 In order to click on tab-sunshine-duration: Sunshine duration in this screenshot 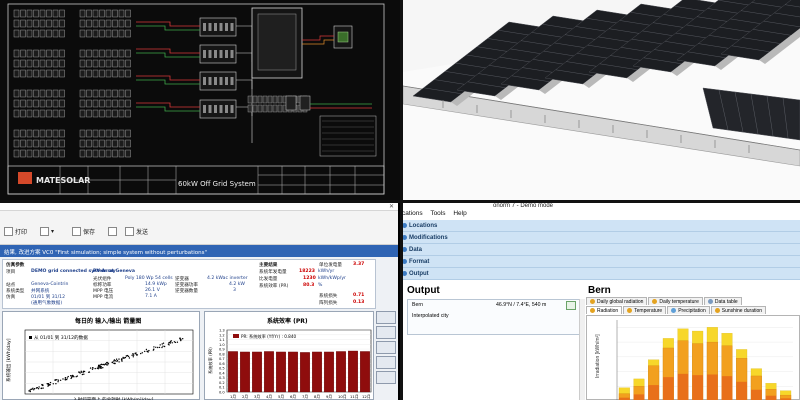, I will do `click(738, 310)`.